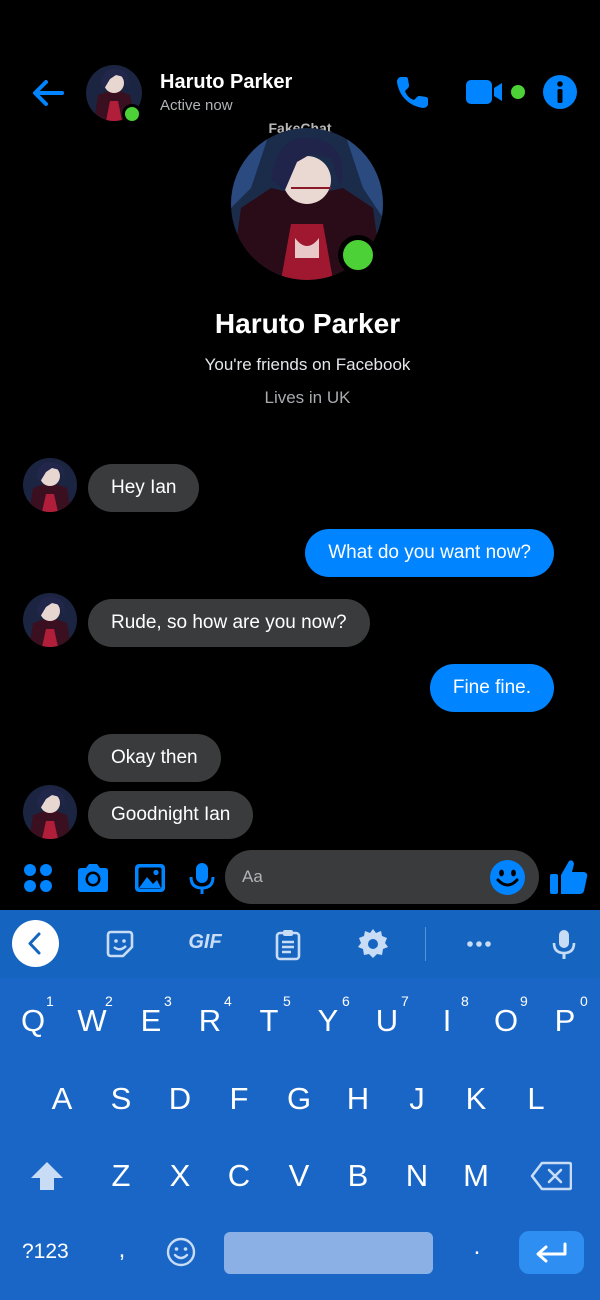 The image size is (600, 1300). I want to click on info-icon, so click(560, 92).